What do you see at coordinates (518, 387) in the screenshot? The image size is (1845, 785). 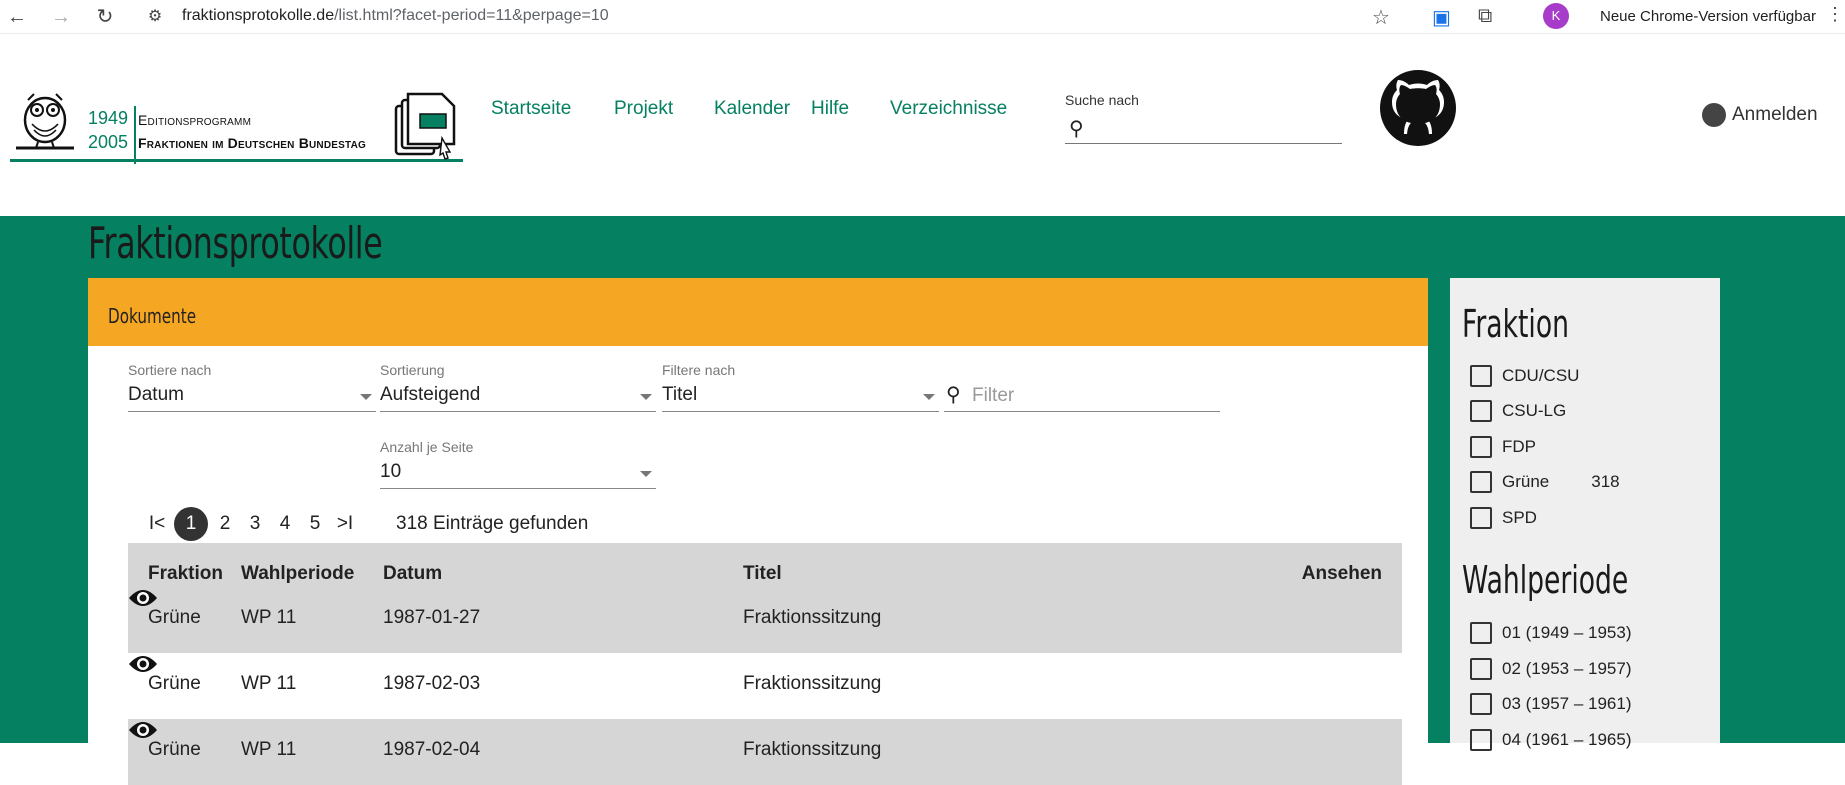 I see `order-select: Sortierung Aufsteigend` at bounding box center [518, 387].